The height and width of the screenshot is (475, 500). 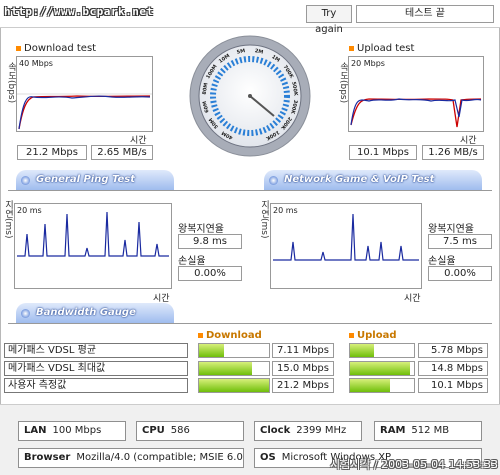 I want to click on download-row-value: 21.2 Mbps, so click(x=303, y=385).